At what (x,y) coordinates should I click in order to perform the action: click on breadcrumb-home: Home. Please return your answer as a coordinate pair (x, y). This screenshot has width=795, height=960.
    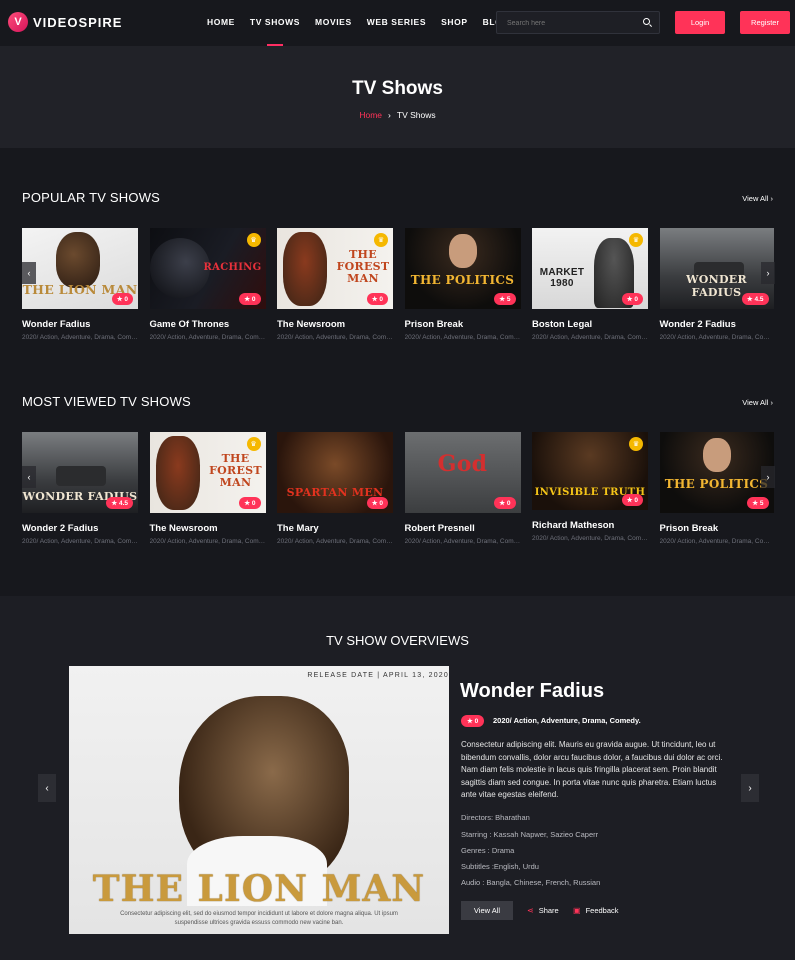
    Looking at the image, I should click on (370, 115).